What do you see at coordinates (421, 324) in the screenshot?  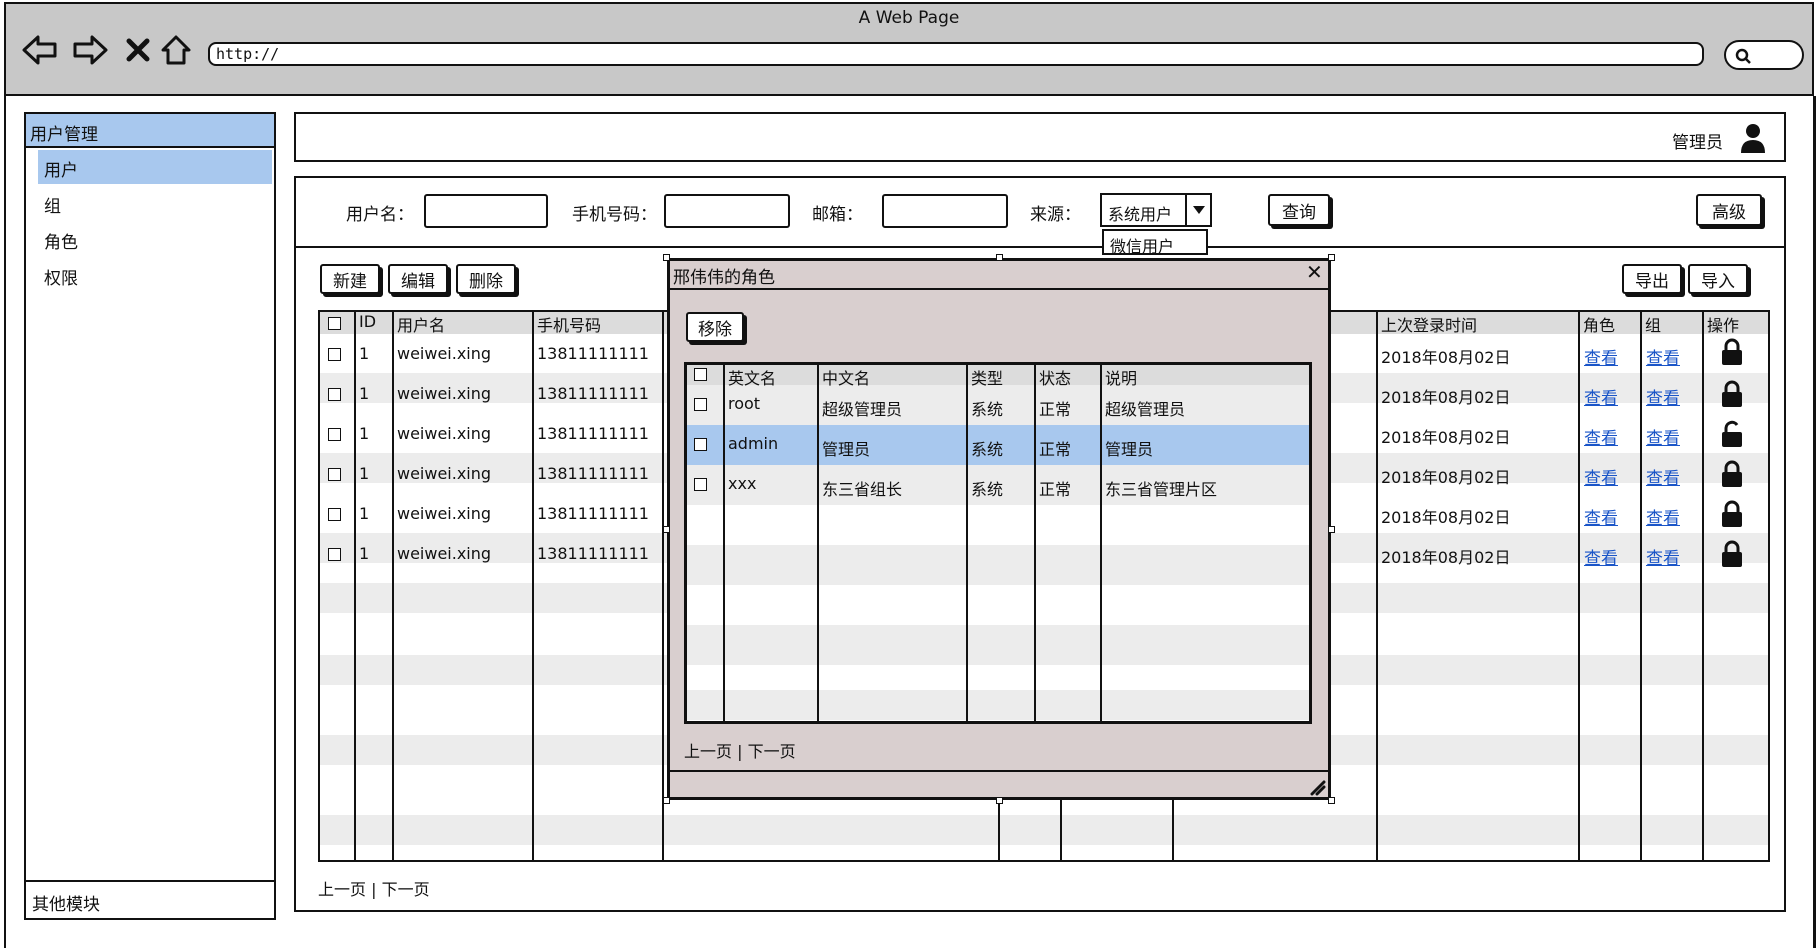 I see `header-username: 用户名` at bounding box center [421, 324].